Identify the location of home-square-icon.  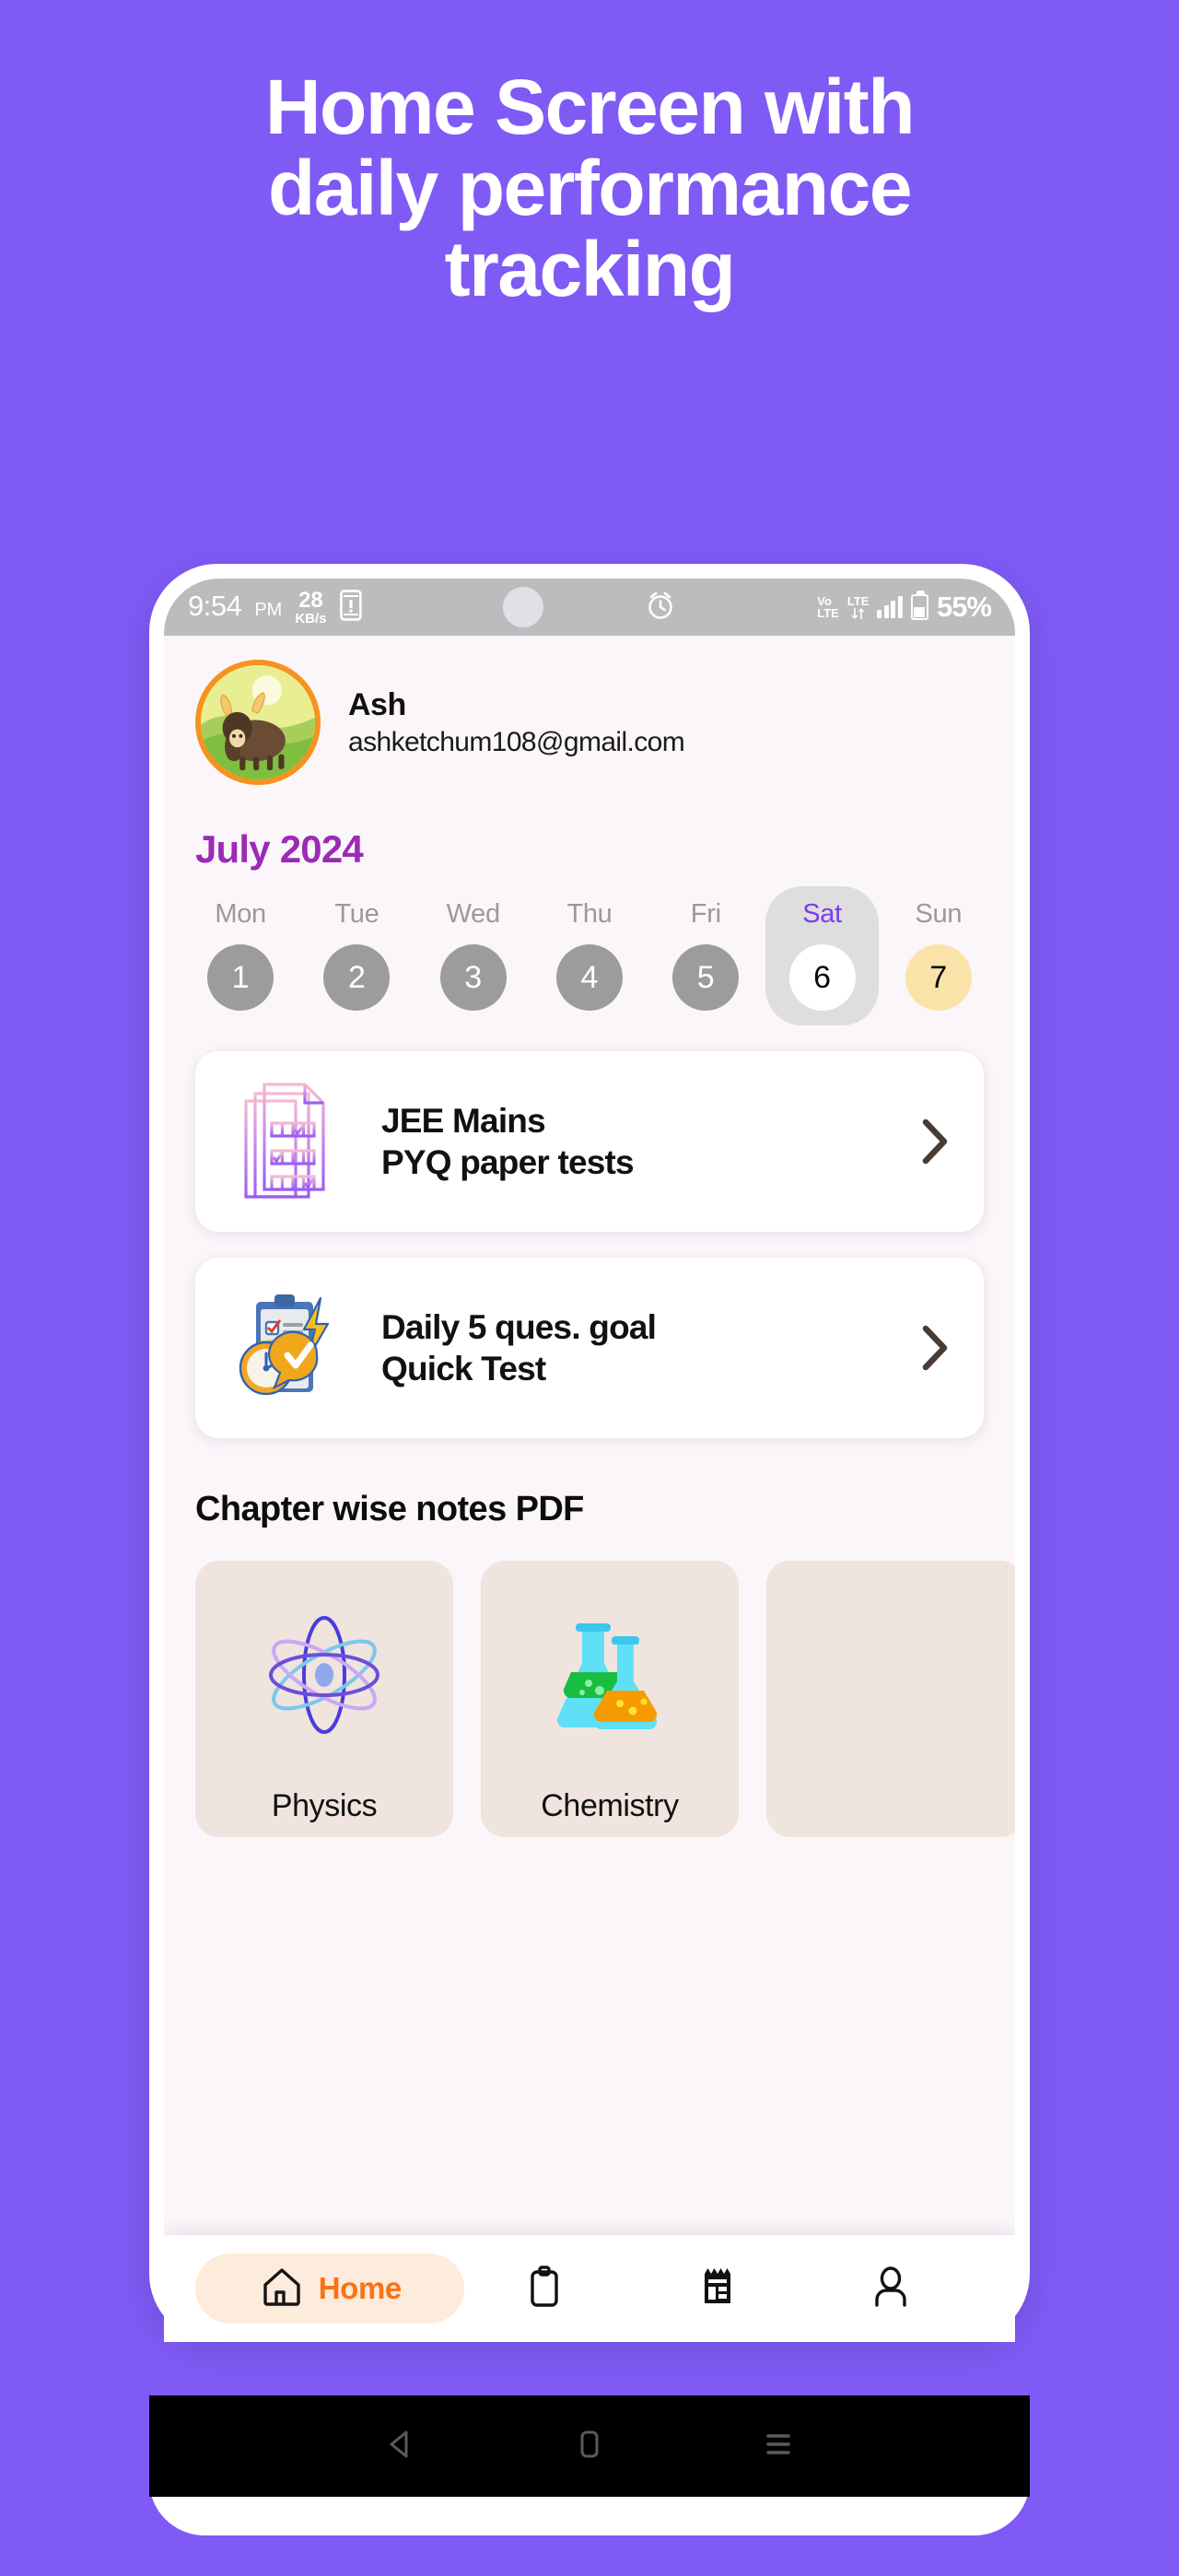
(589, 2447).